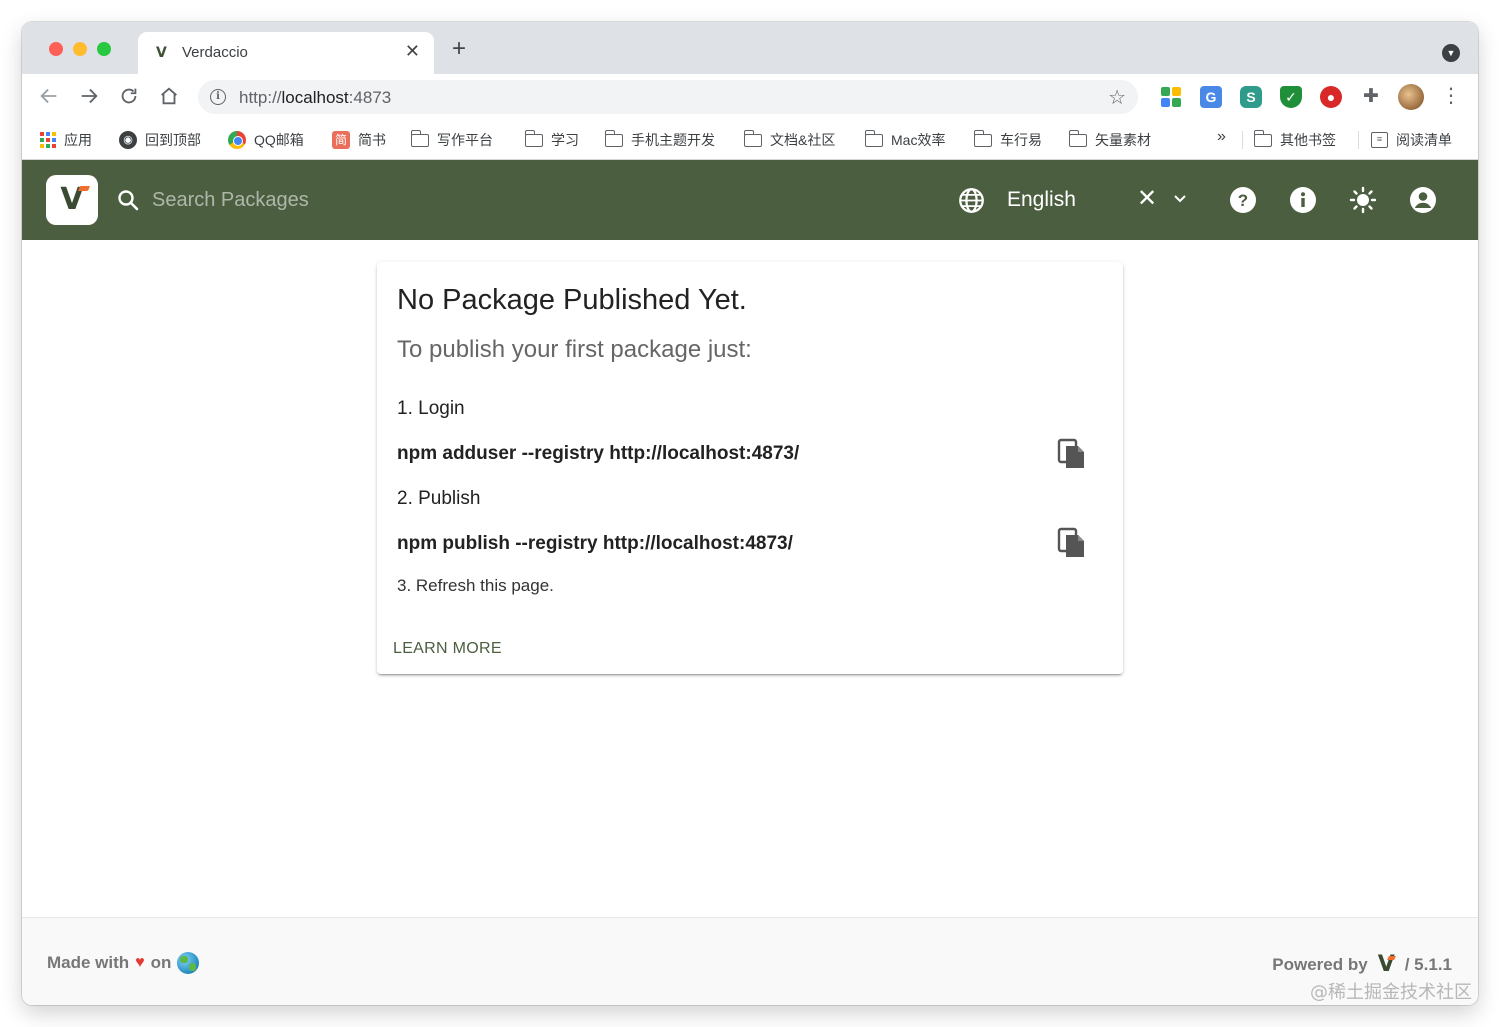  What do you see at coordinates (750, 961) in the screenshot?
I see `footer: Made with ♥ on Powered by V / 5.1.1` at bounding box center [750, 961].